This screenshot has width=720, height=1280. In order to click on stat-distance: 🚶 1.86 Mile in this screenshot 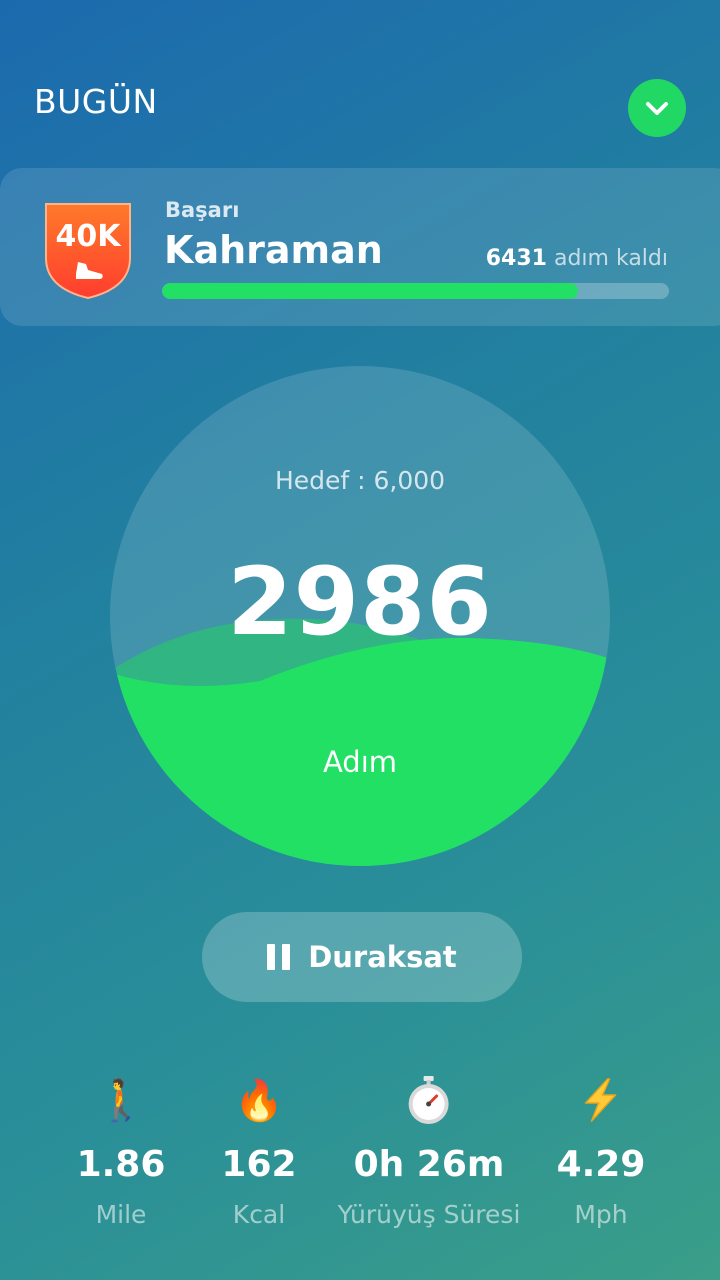, I will do `click(121, 1151)`.